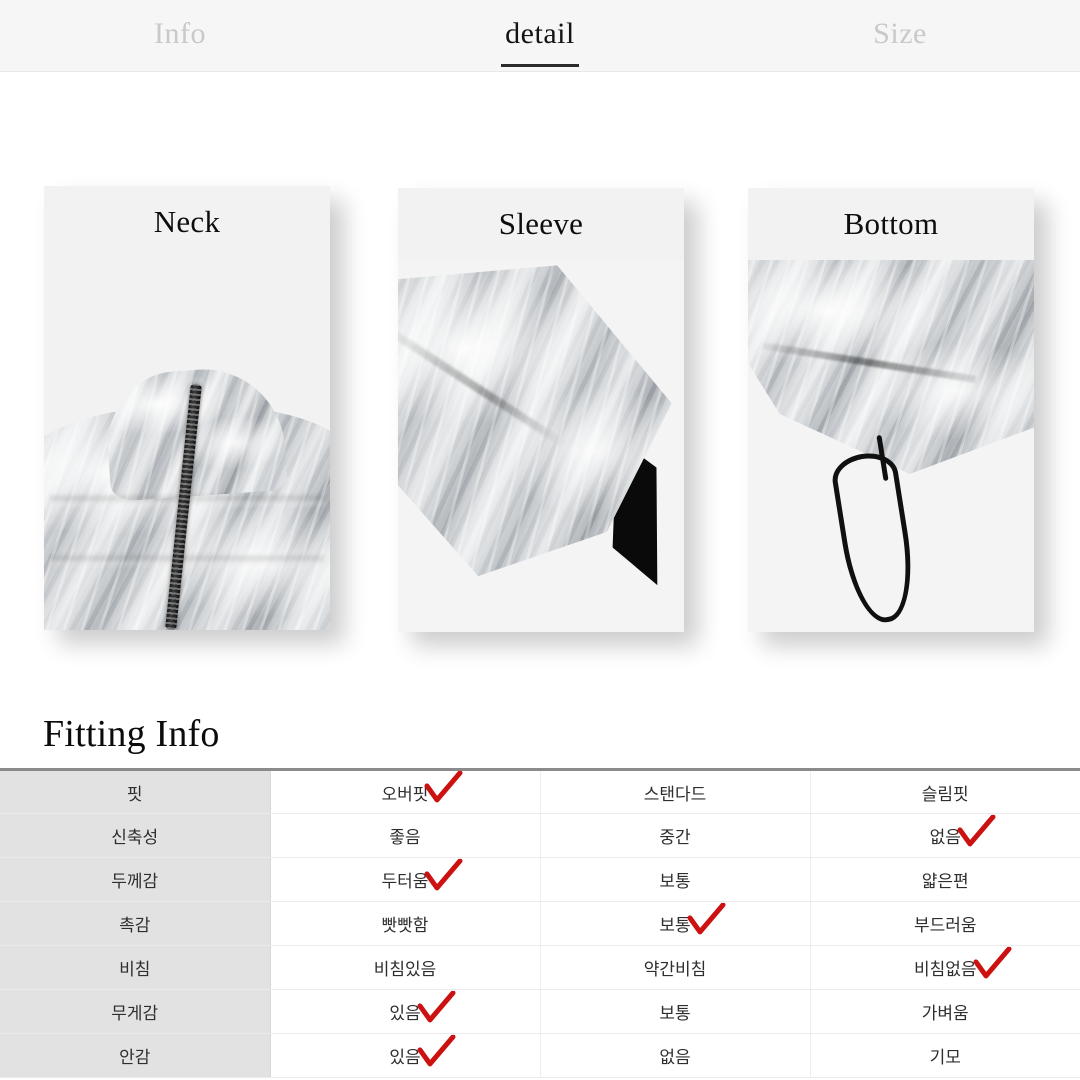  I want to click on fitting-option-wrap: 기모, so click(945, 1055).